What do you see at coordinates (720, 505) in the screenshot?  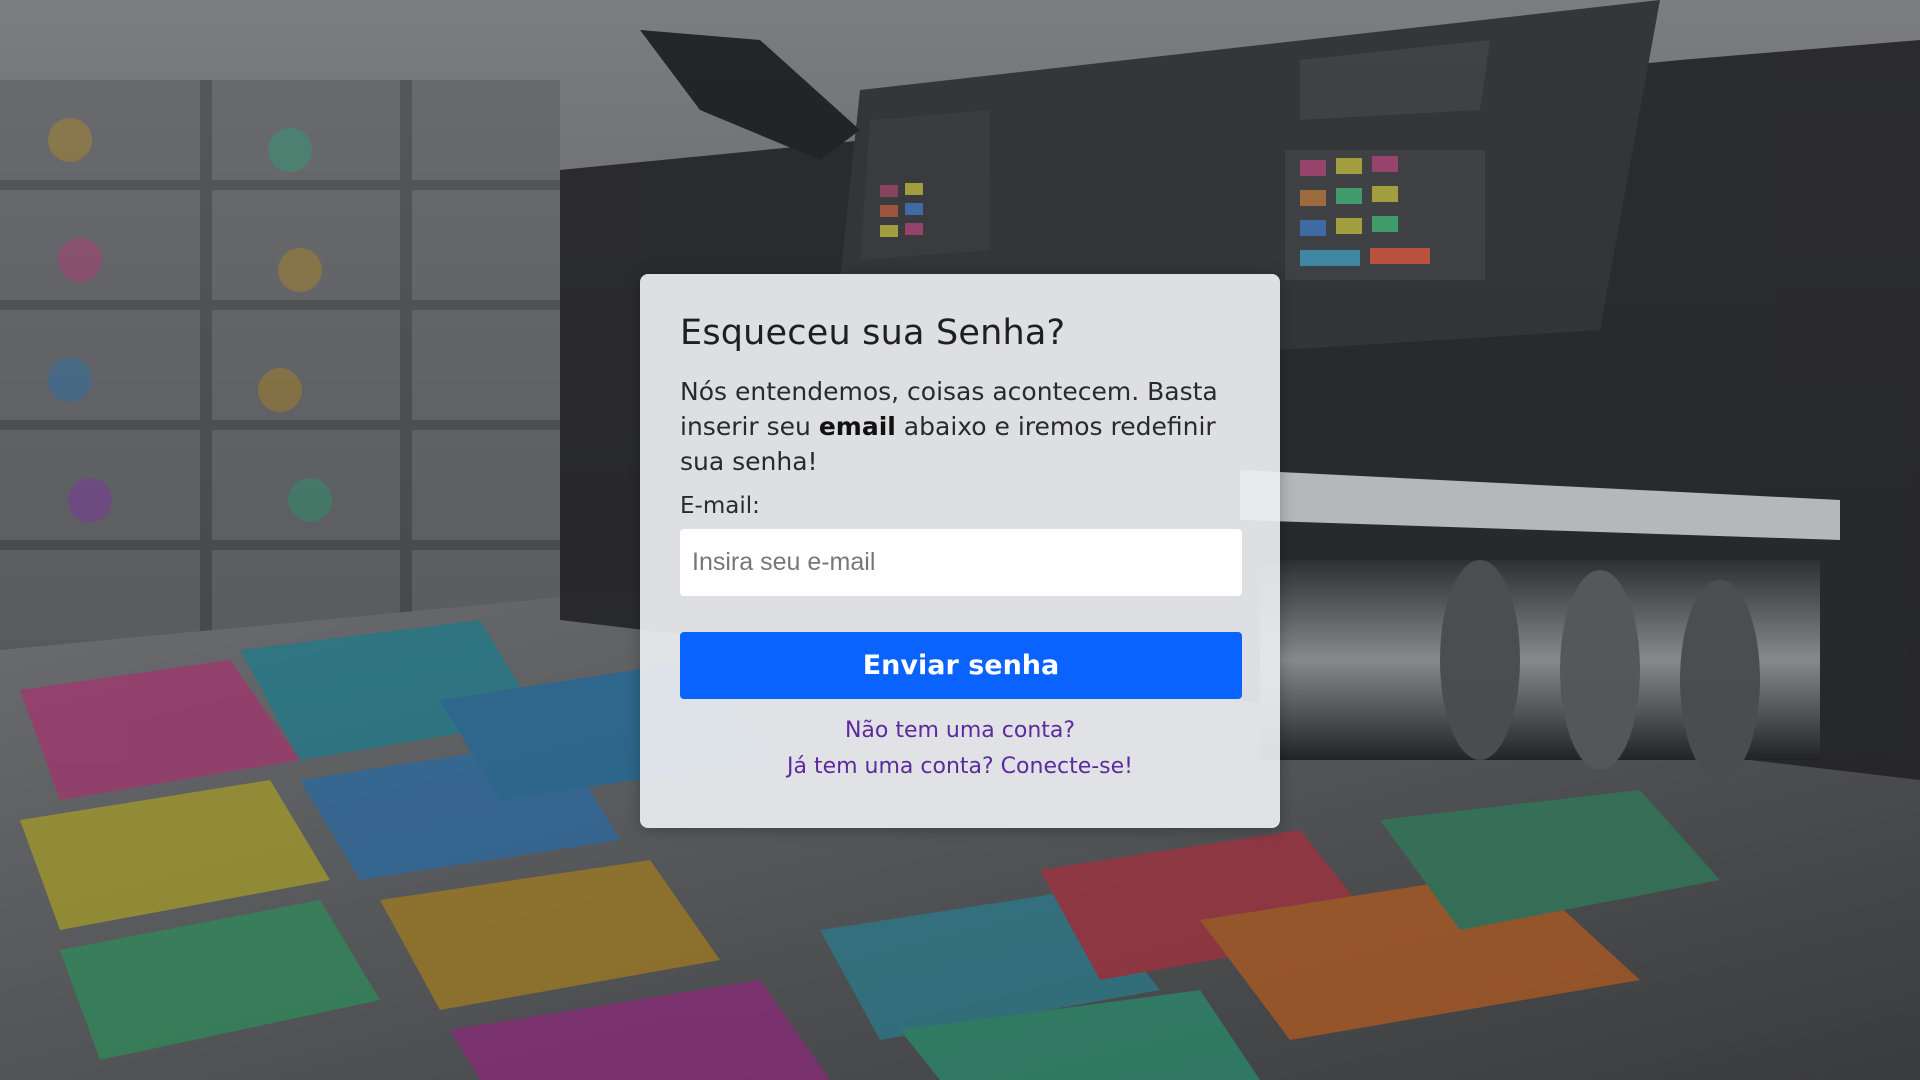 I see `email-label: E-mail:` at bounding box center [720, 505].